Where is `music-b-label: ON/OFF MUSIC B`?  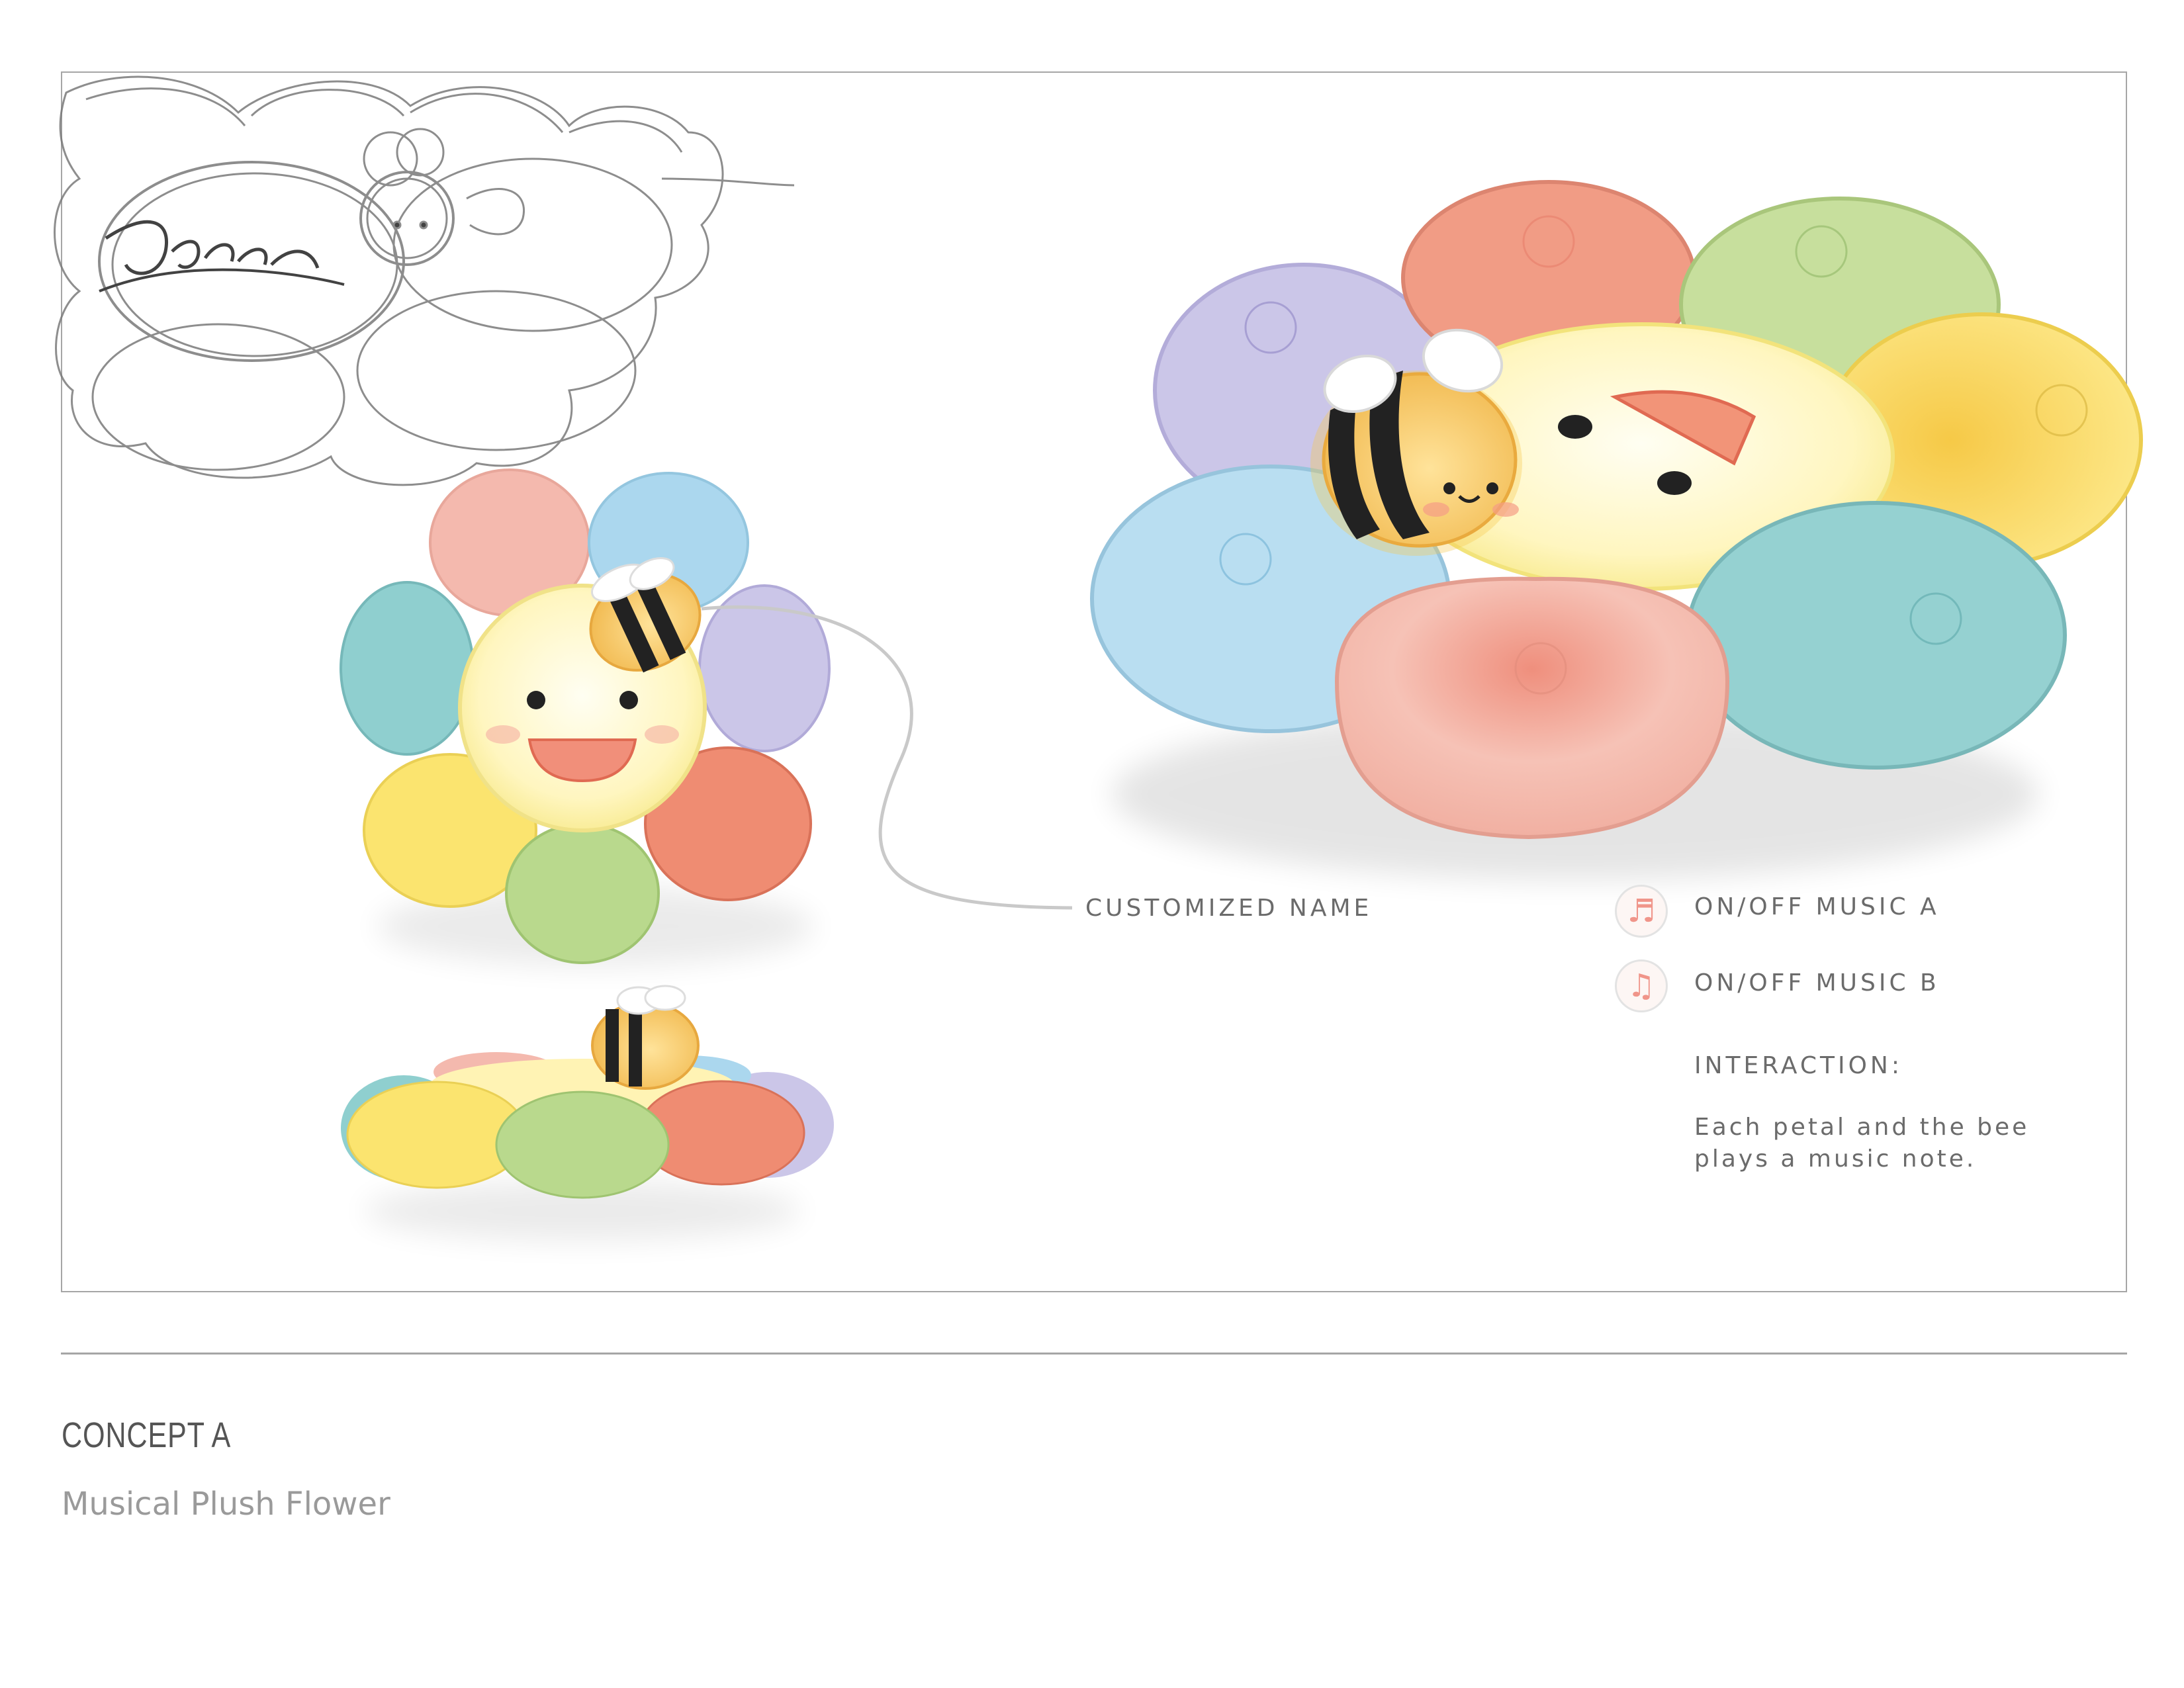 music-b-label: ON/OFF MUSIC B is located at coordinates (1817, 983).